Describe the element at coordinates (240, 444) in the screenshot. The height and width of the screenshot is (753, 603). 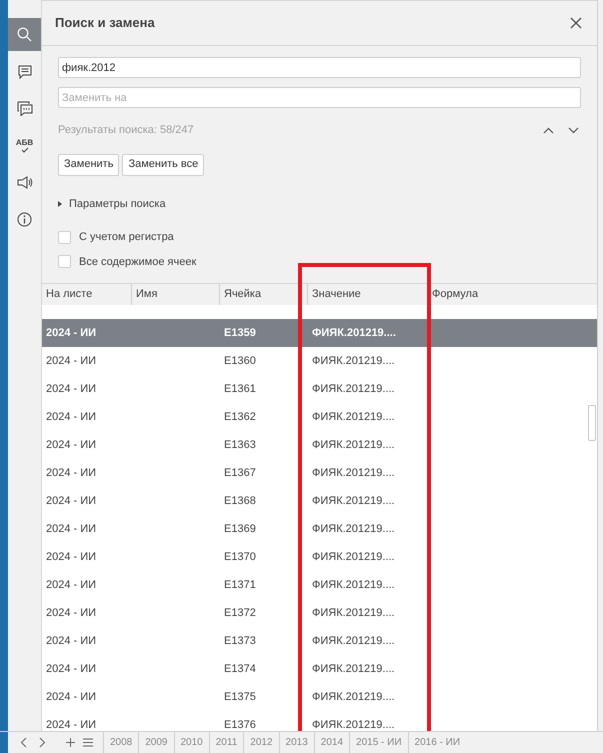
I see `table-cell: E1363` at that location.